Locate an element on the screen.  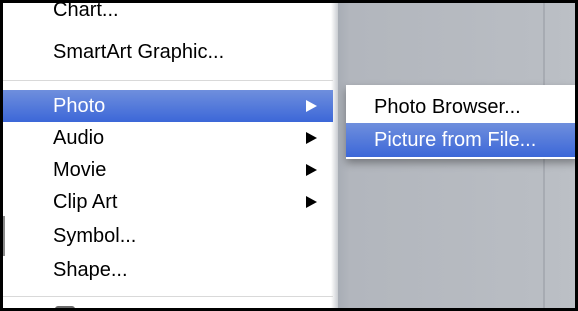
menu-item-photo: Photo is located at coordinates (168, 106).